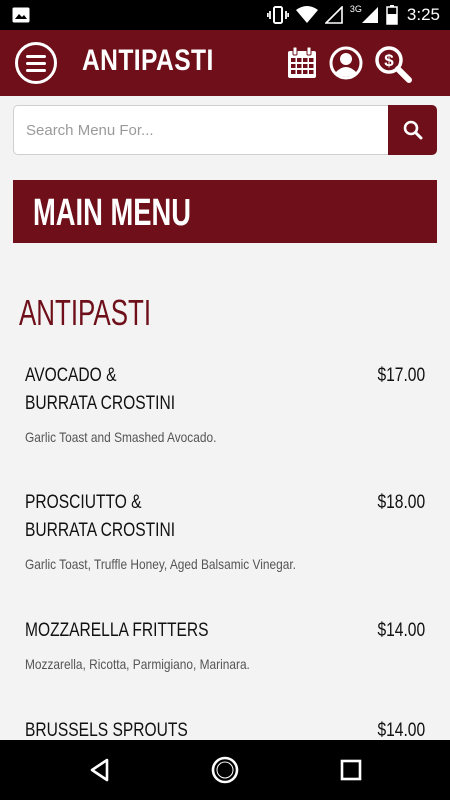 Image resolution: width=450 pixels, height=800 pixels. Describe the element at coordinates (112, 213) in the screenshot. I see `banner-title: MAIN MENU` at that location.